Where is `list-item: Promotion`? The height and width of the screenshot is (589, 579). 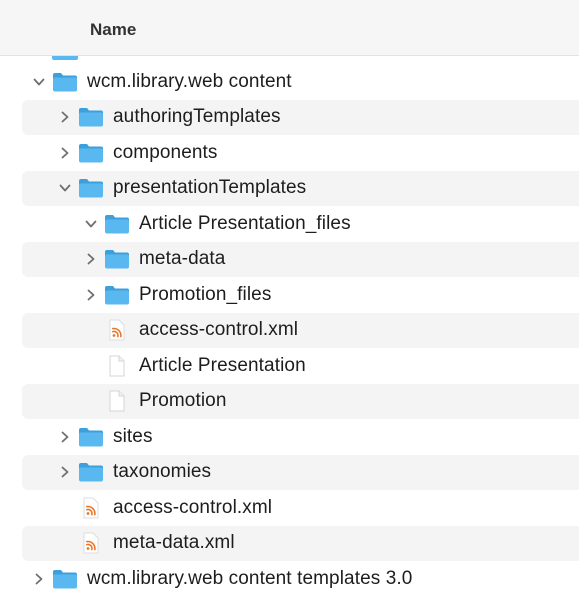 list-item: Promotion is located at coordinates (300, 401).